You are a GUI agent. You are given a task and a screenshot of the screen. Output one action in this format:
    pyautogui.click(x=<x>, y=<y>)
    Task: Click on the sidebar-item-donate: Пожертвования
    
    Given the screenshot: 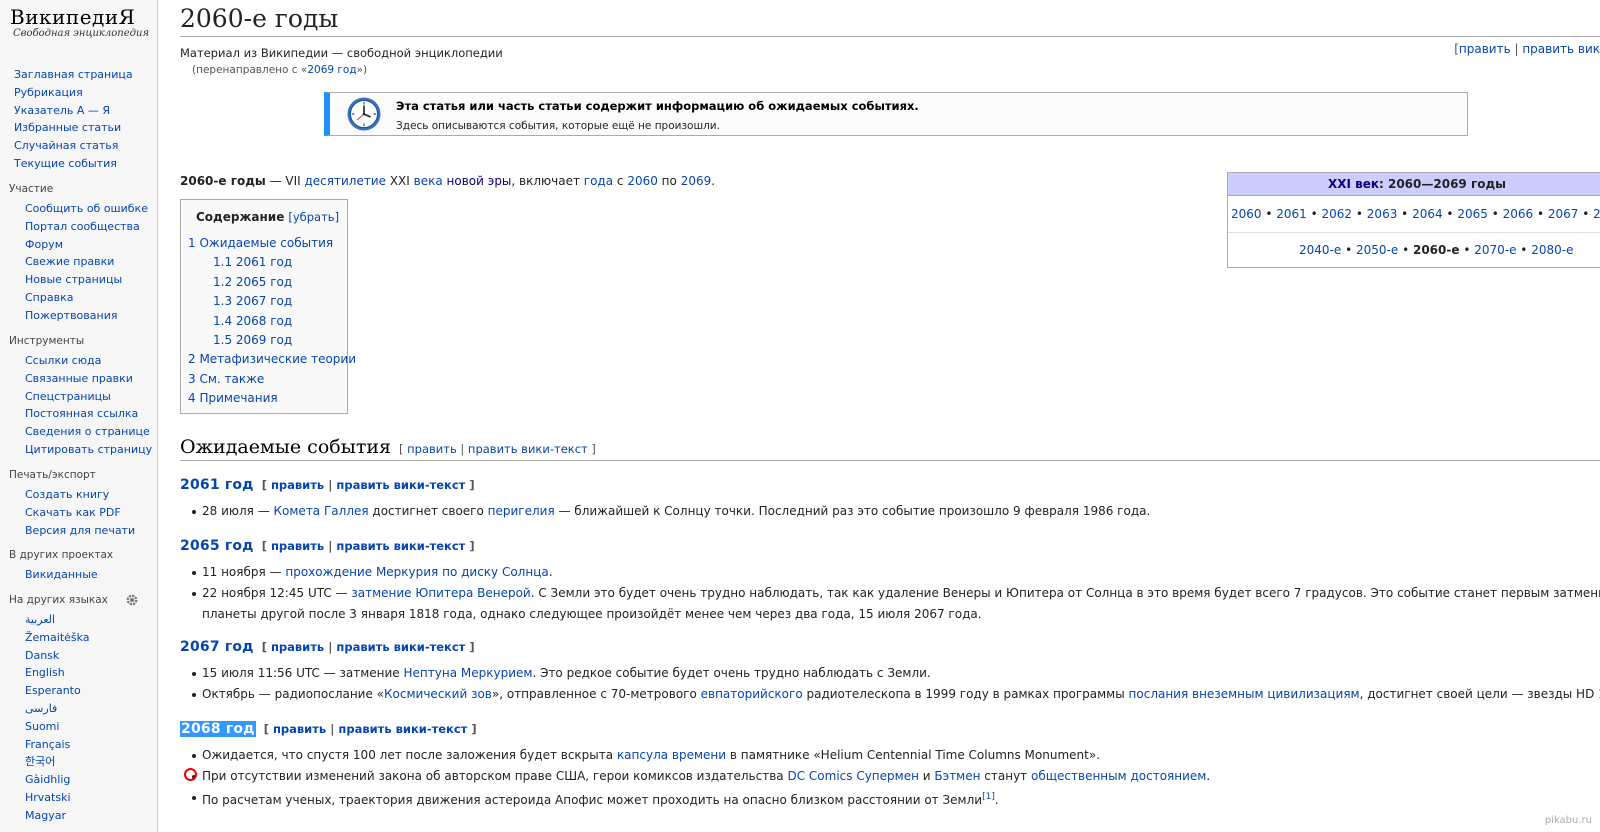 What is the action you would take?
    pyautogui.click(x=71, y=315)
    